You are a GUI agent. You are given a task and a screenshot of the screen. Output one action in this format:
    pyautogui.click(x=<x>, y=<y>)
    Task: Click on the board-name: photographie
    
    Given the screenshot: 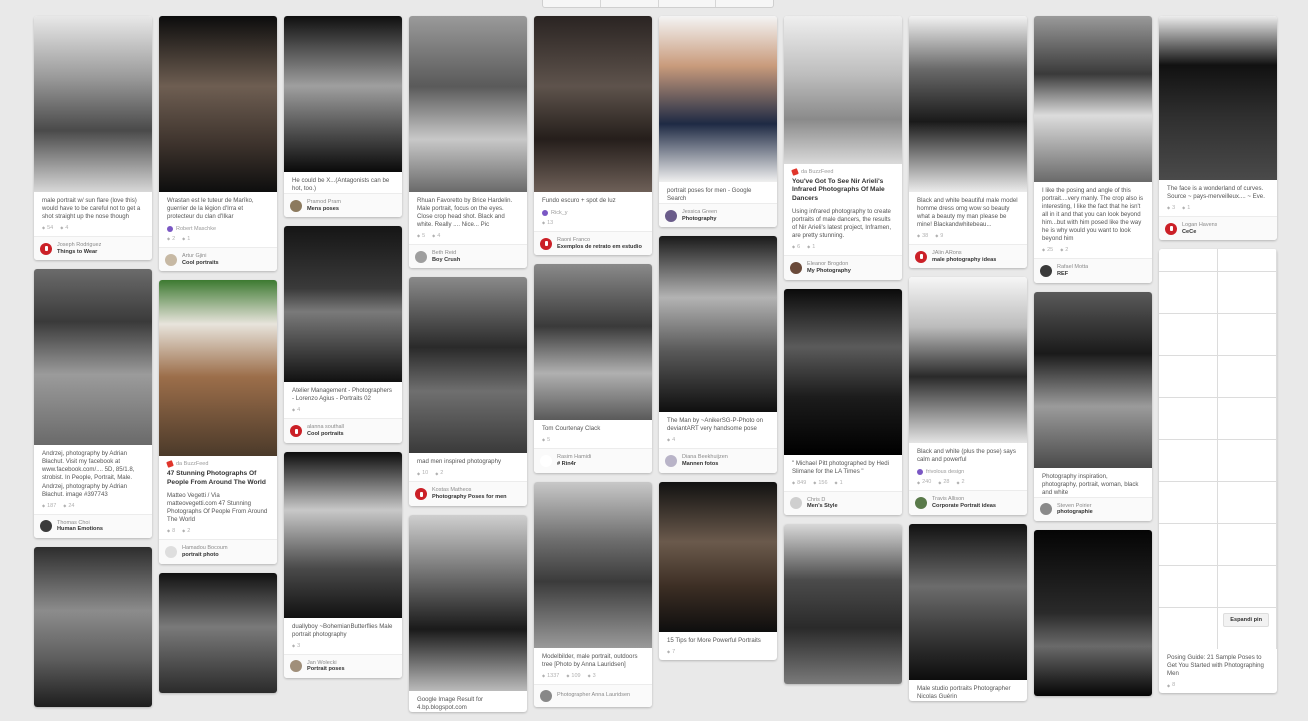 What is the action you would take?
    pyautogui.click(x=1075, y=512)
    